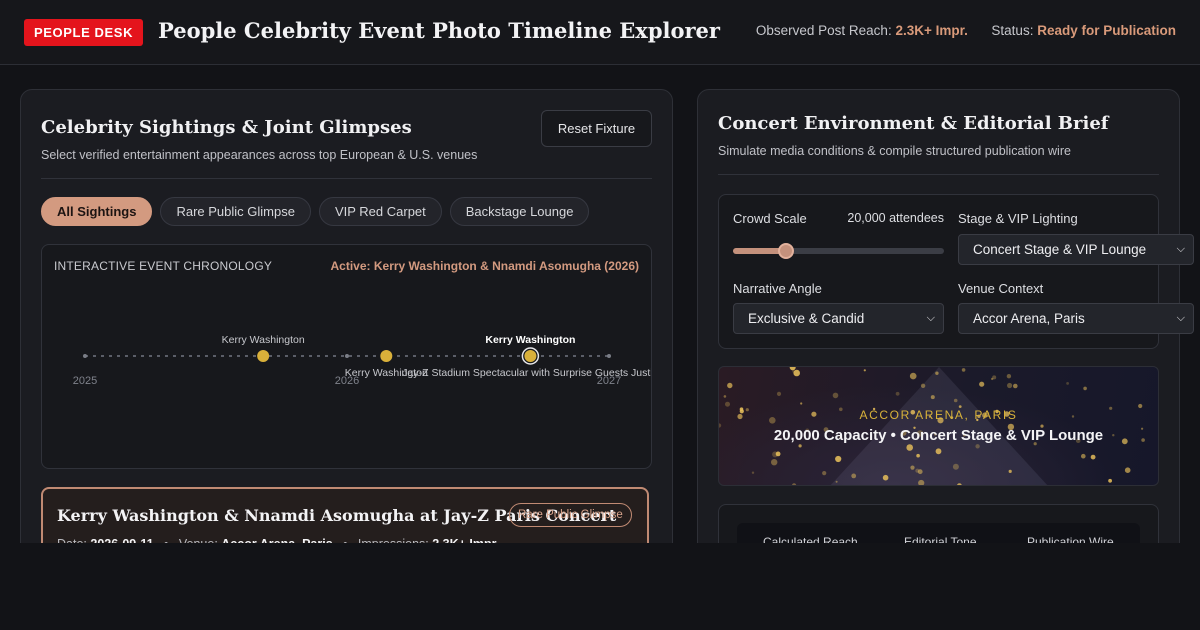  Describe the element at coordinates (777, 288) in the screenshot. I see `narrative-angle-label: Narrative Angle` at that location.